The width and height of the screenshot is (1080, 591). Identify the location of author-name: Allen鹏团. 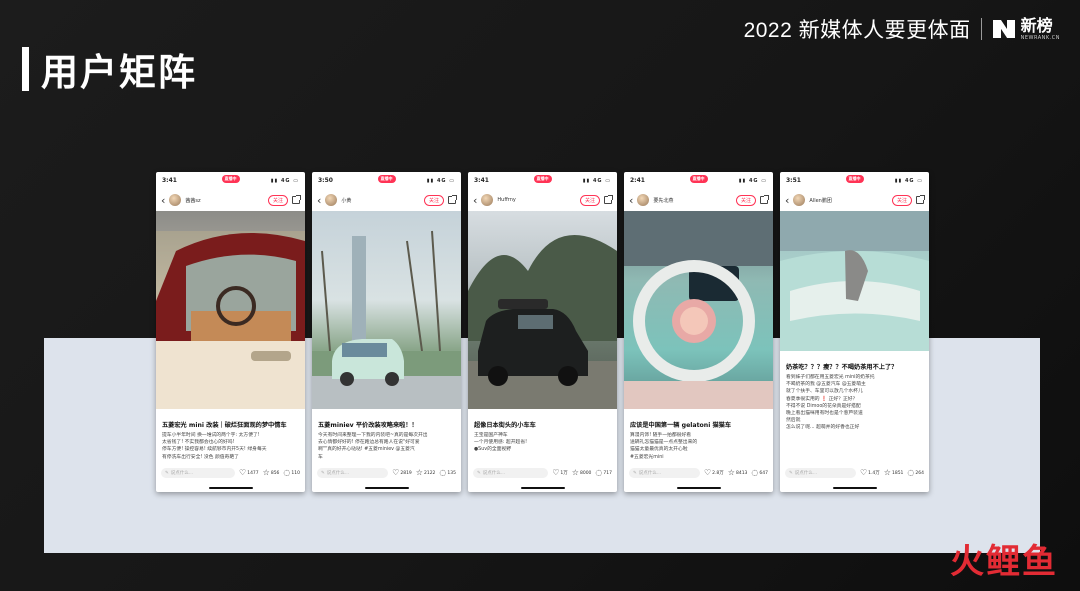
(848, 200).